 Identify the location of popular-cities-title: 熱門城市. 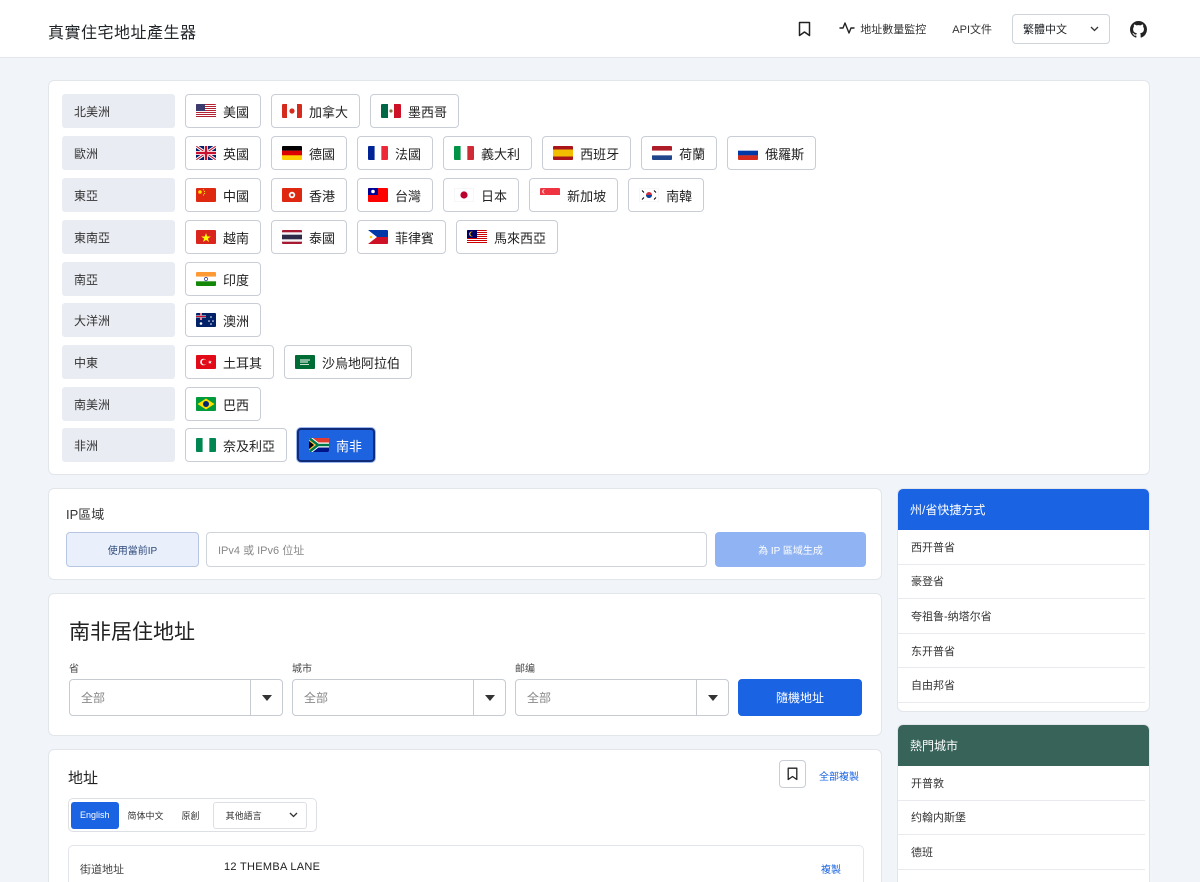
(1023, 745).